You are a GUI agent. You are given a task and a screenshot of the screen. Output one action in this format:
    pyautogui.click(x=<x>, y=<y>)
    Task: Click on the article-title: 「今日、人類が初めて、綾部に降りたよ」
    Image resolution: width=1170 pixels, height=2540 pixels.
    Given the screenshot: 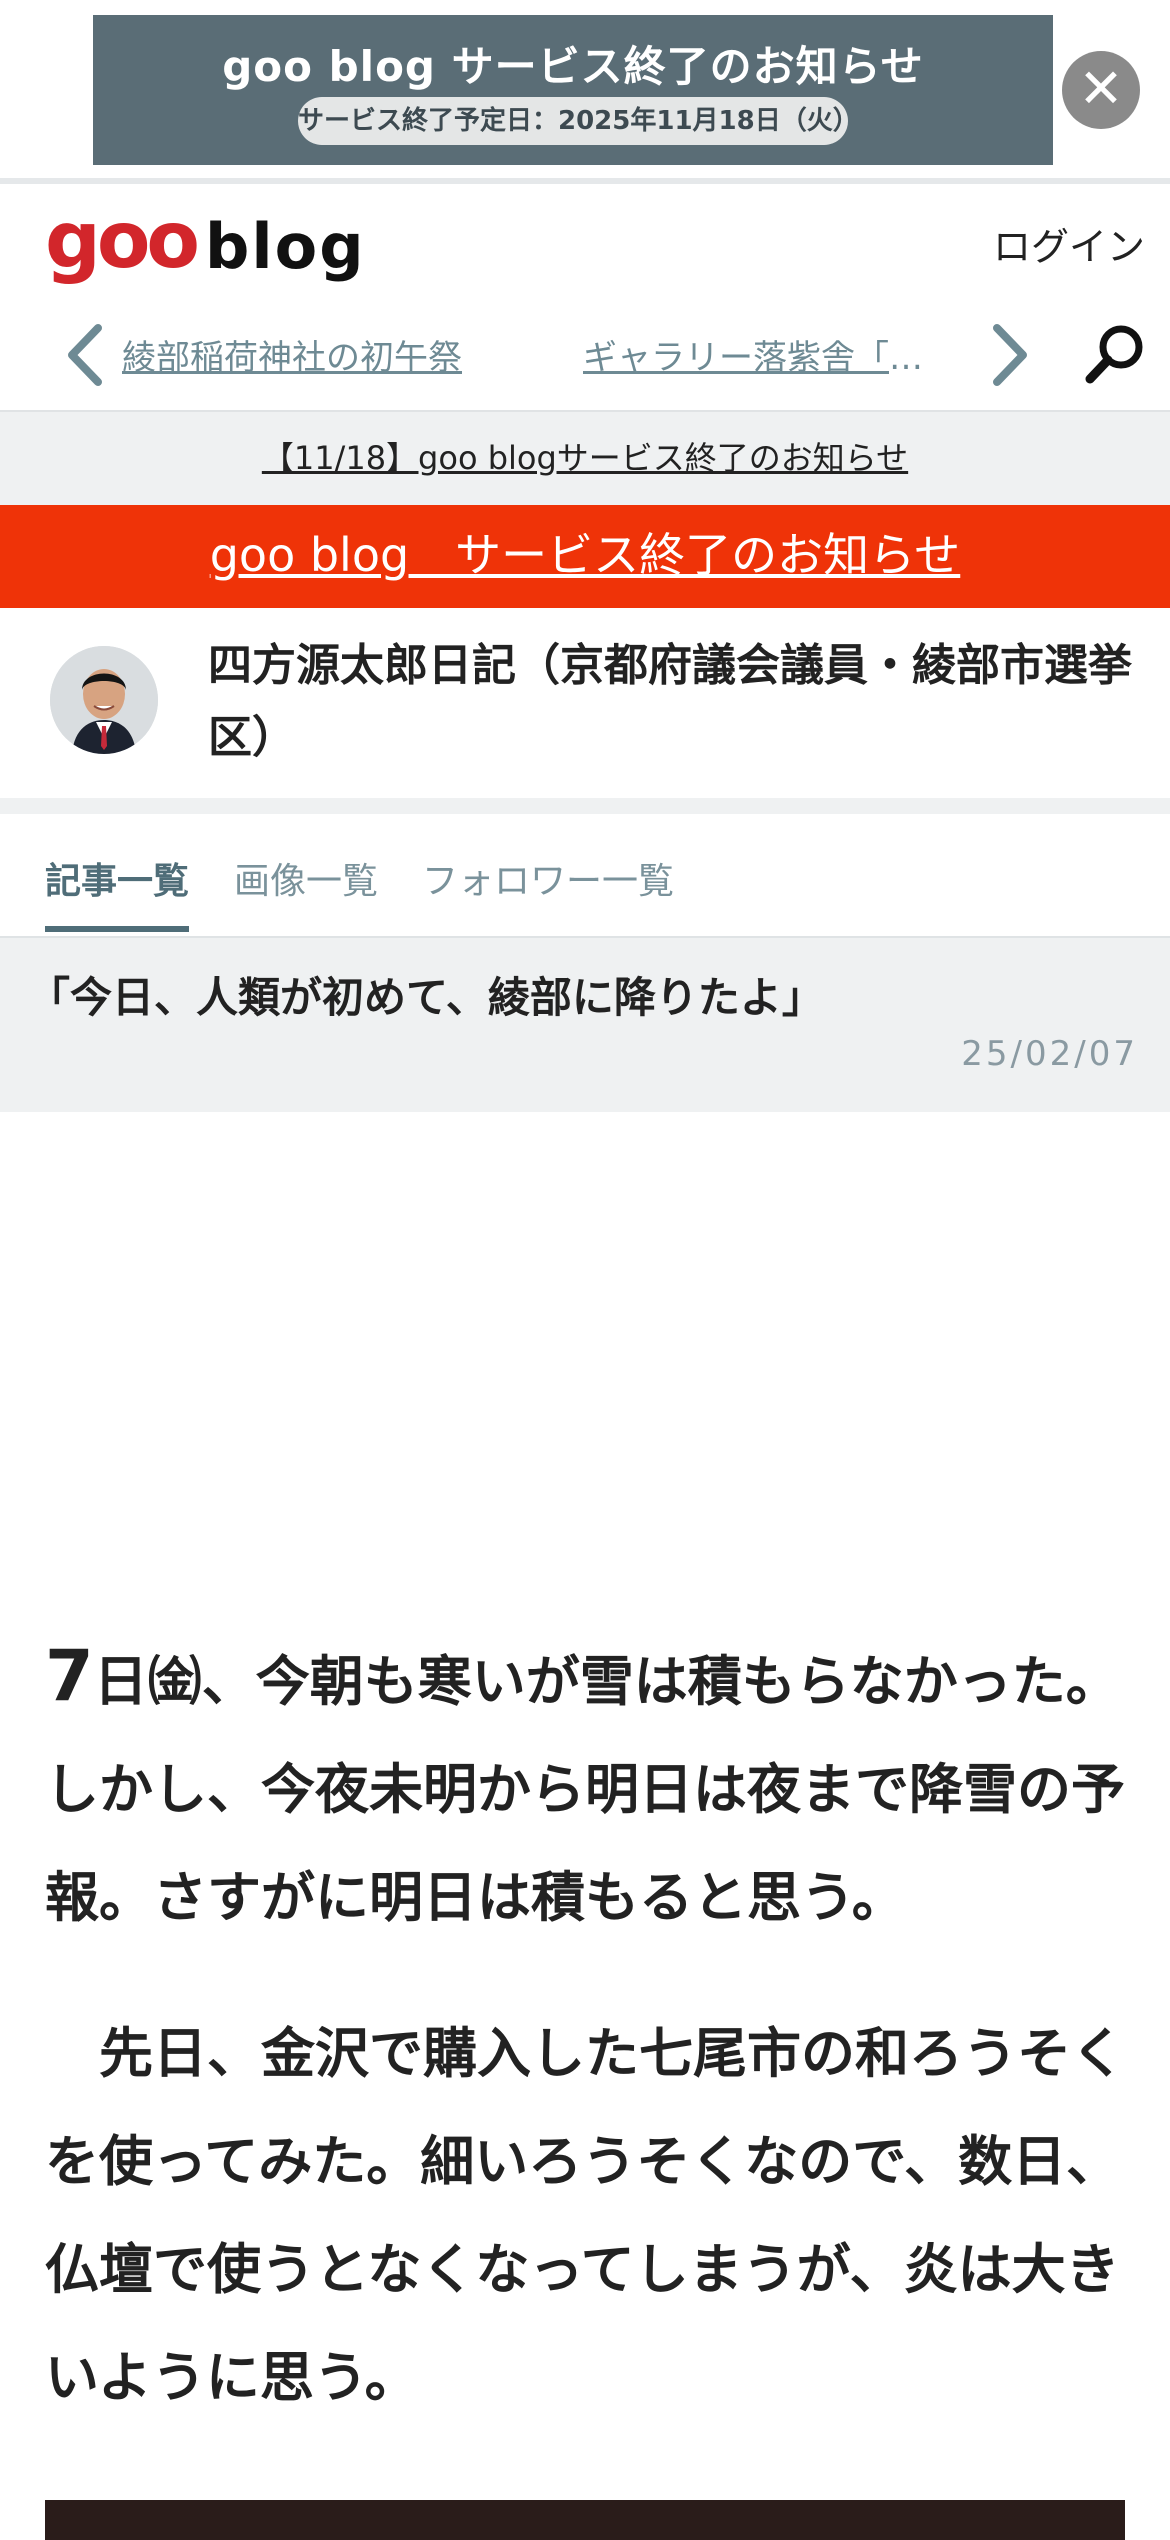 What is the action you would take?
    pyautogui.click(x=426, y=997)
    